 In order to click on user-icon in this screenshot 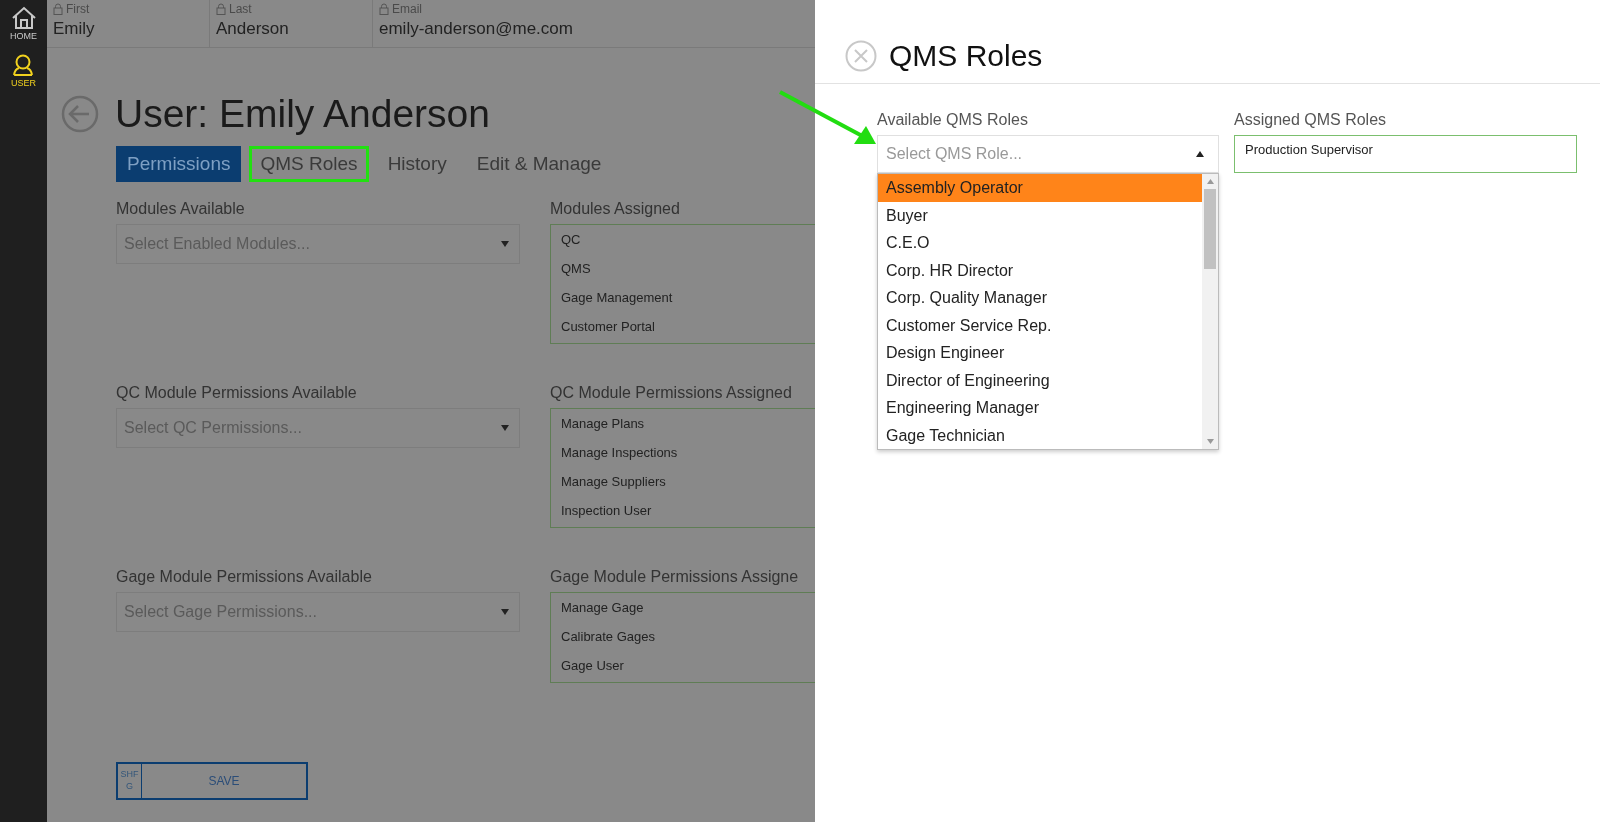, I will do `click(23, 65)`.